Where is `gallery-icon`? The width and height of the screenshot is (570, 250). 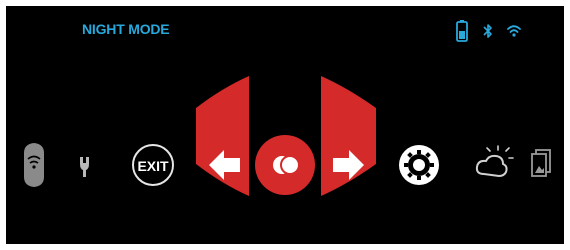 gallery-icon is located at coordinates (541, 163).